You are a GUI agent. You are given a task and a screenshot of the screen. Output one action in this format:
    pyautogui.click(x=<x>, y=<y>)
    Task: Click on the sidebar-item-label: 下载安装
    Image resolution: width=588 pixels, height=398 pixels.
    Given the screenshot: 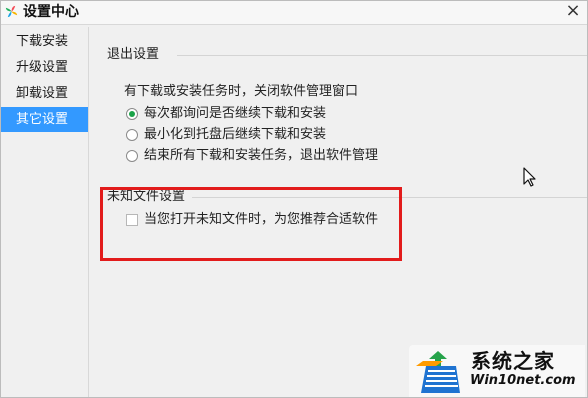 What is the action you would take?
    pyautogui.click(x=42, y=41)
    